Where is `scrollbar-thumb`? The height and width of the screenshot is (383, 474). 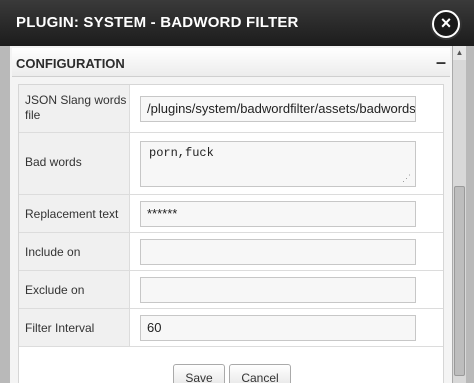 scrollbar-thumb is located at coordinates (459, 281).